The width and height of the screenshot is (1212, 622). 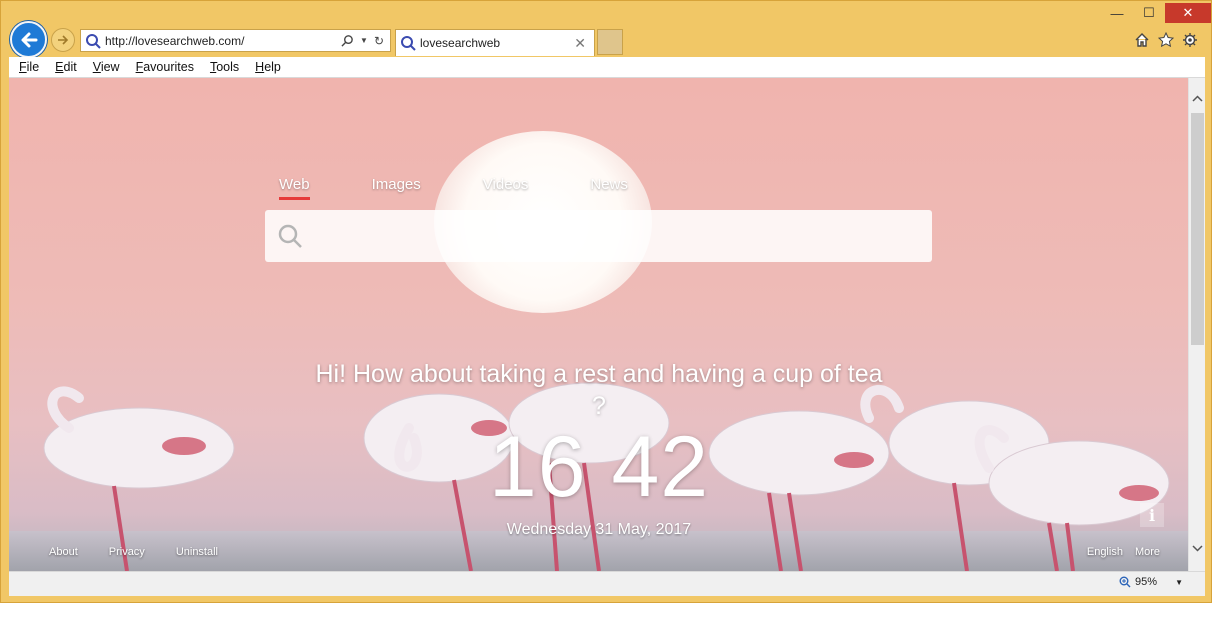 I want to click on menu-file: File, so click(x=29, y=67).